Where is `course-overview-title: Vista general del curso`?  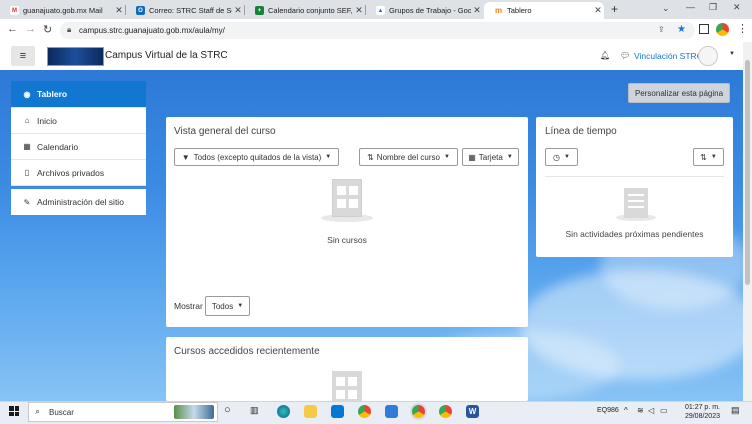 course-overview-title: Vista general del curso is located at coordinates (225, 131).